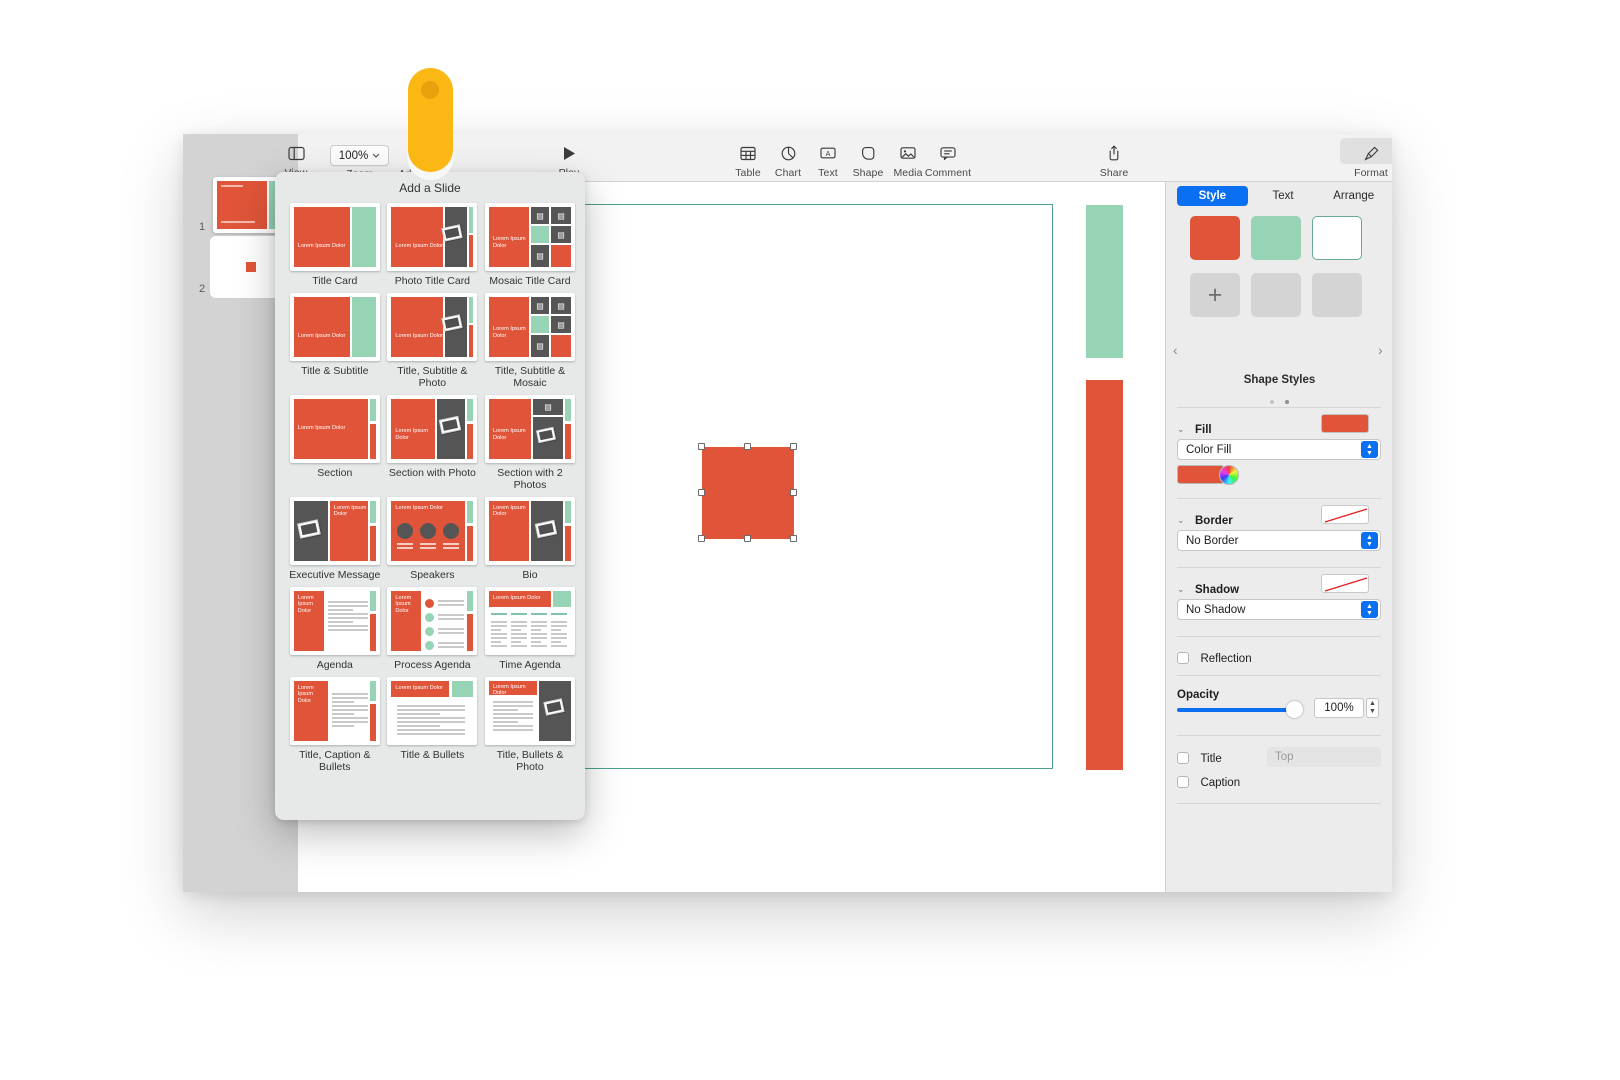 The height and width of the screenshot is (1080, 1620). I want to click on tab-text: Text, so click(1283, 196).